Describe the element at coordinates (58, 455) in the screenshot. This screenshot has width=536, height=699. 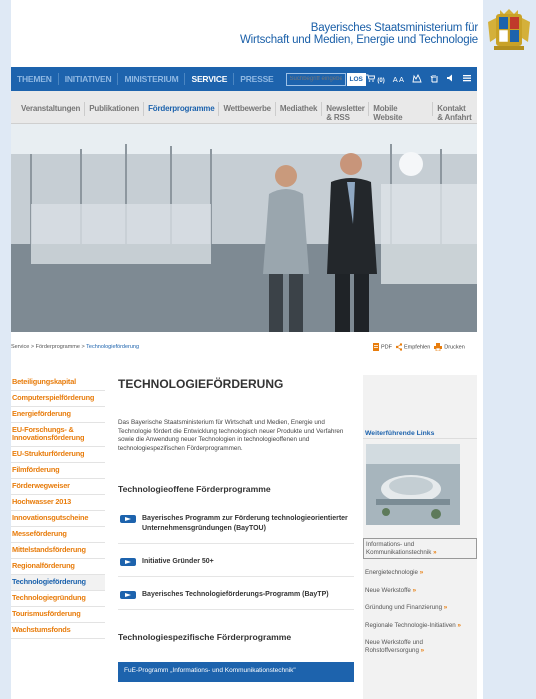
I see `leftnav-item: EU-Strukturförderung` at that location.